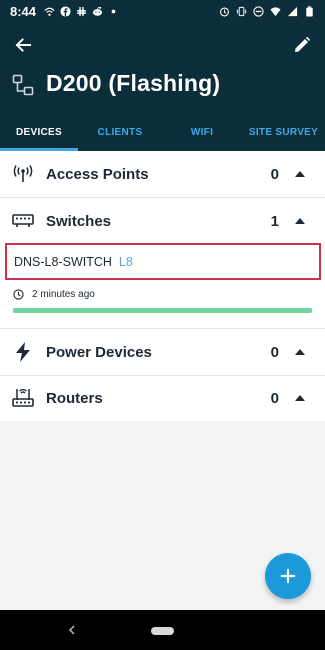 Image resolution: width=325 pixels, height=650 pixels. What do you see at coordinates (65, 11) in the screenshot?
I see `facebook-icon` at bounding box center [65, 11].